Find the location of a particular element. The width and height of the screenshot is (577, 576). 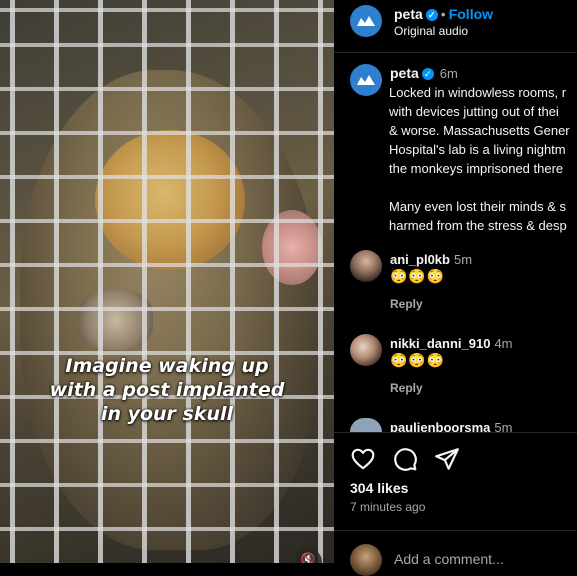

post-header: peta ✓ • Follow is located at coordinates (443, 14).